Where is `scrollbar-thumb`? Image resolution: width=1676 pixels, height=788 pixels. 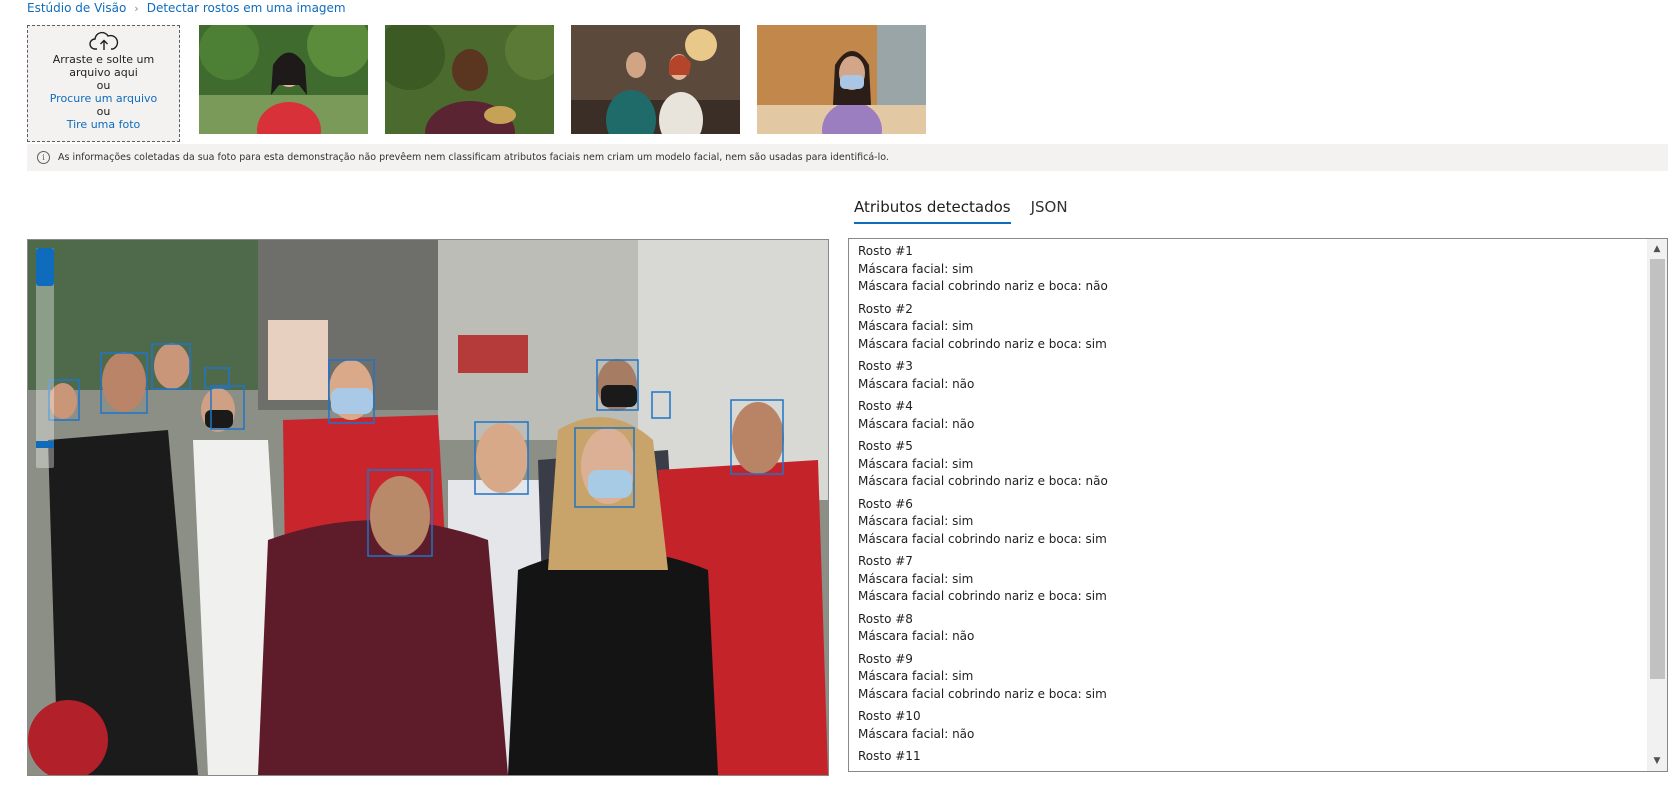 scrollbar-thumb is located at coordinates (1657, 469).